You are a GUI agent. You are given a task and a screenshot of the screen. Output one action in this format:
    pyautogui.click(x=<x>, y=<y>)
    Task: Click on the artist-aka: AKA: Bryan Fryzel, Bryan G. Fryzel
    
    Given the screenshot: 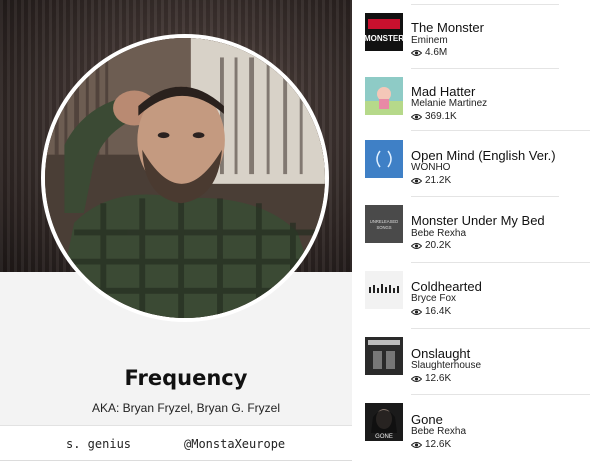 What is the action you would take?
    pyautogui.click(x=186, y=408)
    